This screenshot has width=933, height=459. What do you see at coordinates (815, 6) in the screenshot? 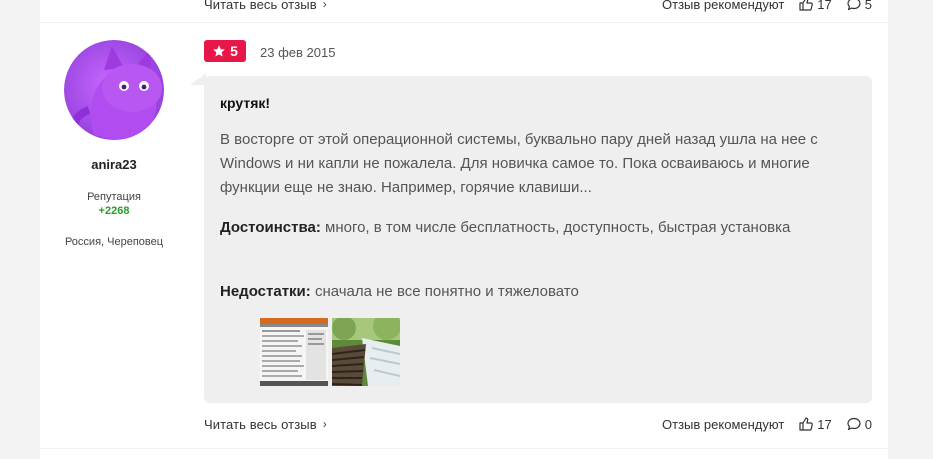
I see `prev-likes-button: 17` at bounding box center [815, 6].